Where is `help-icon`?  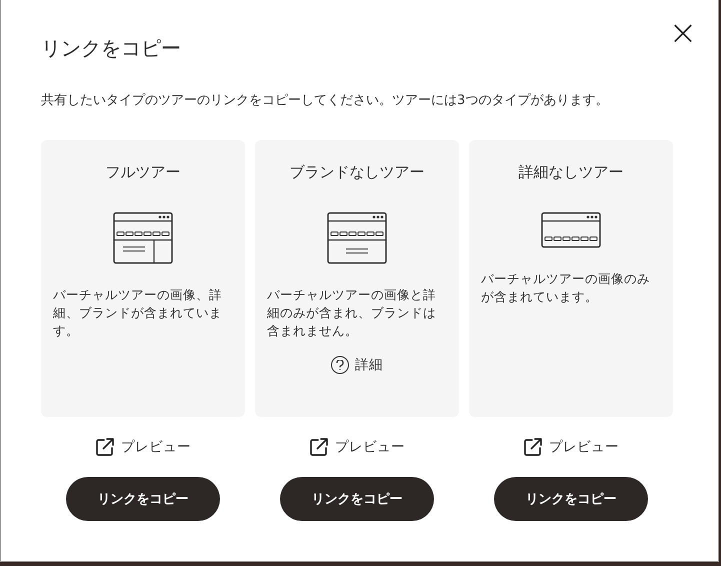
help-icon is located at coordinates (340, 365).